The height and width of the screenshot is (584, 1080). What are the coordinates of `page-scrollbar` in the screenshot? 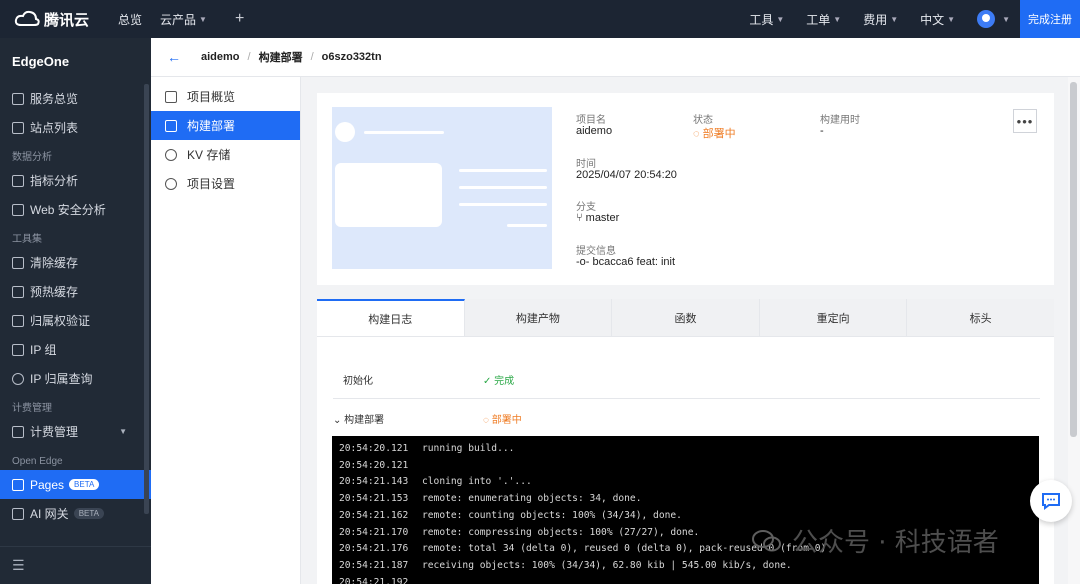 It's located at (1073, 259).